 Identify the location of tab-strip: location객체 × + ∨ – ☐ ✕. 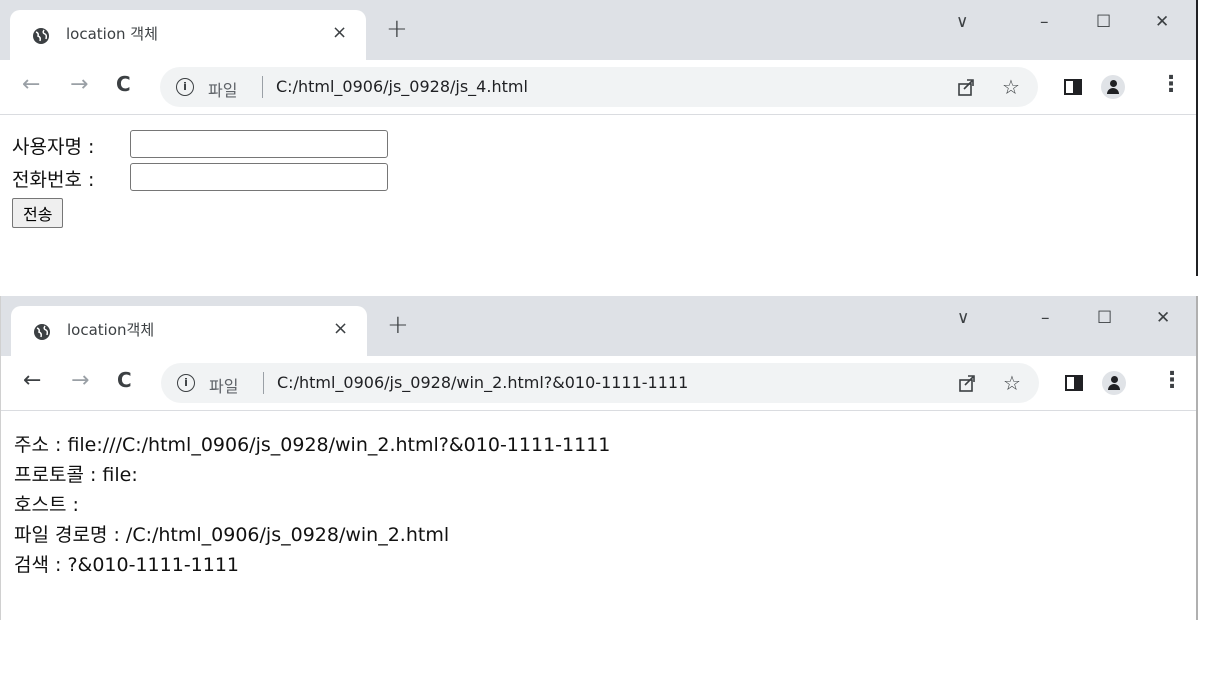
(598, 326).